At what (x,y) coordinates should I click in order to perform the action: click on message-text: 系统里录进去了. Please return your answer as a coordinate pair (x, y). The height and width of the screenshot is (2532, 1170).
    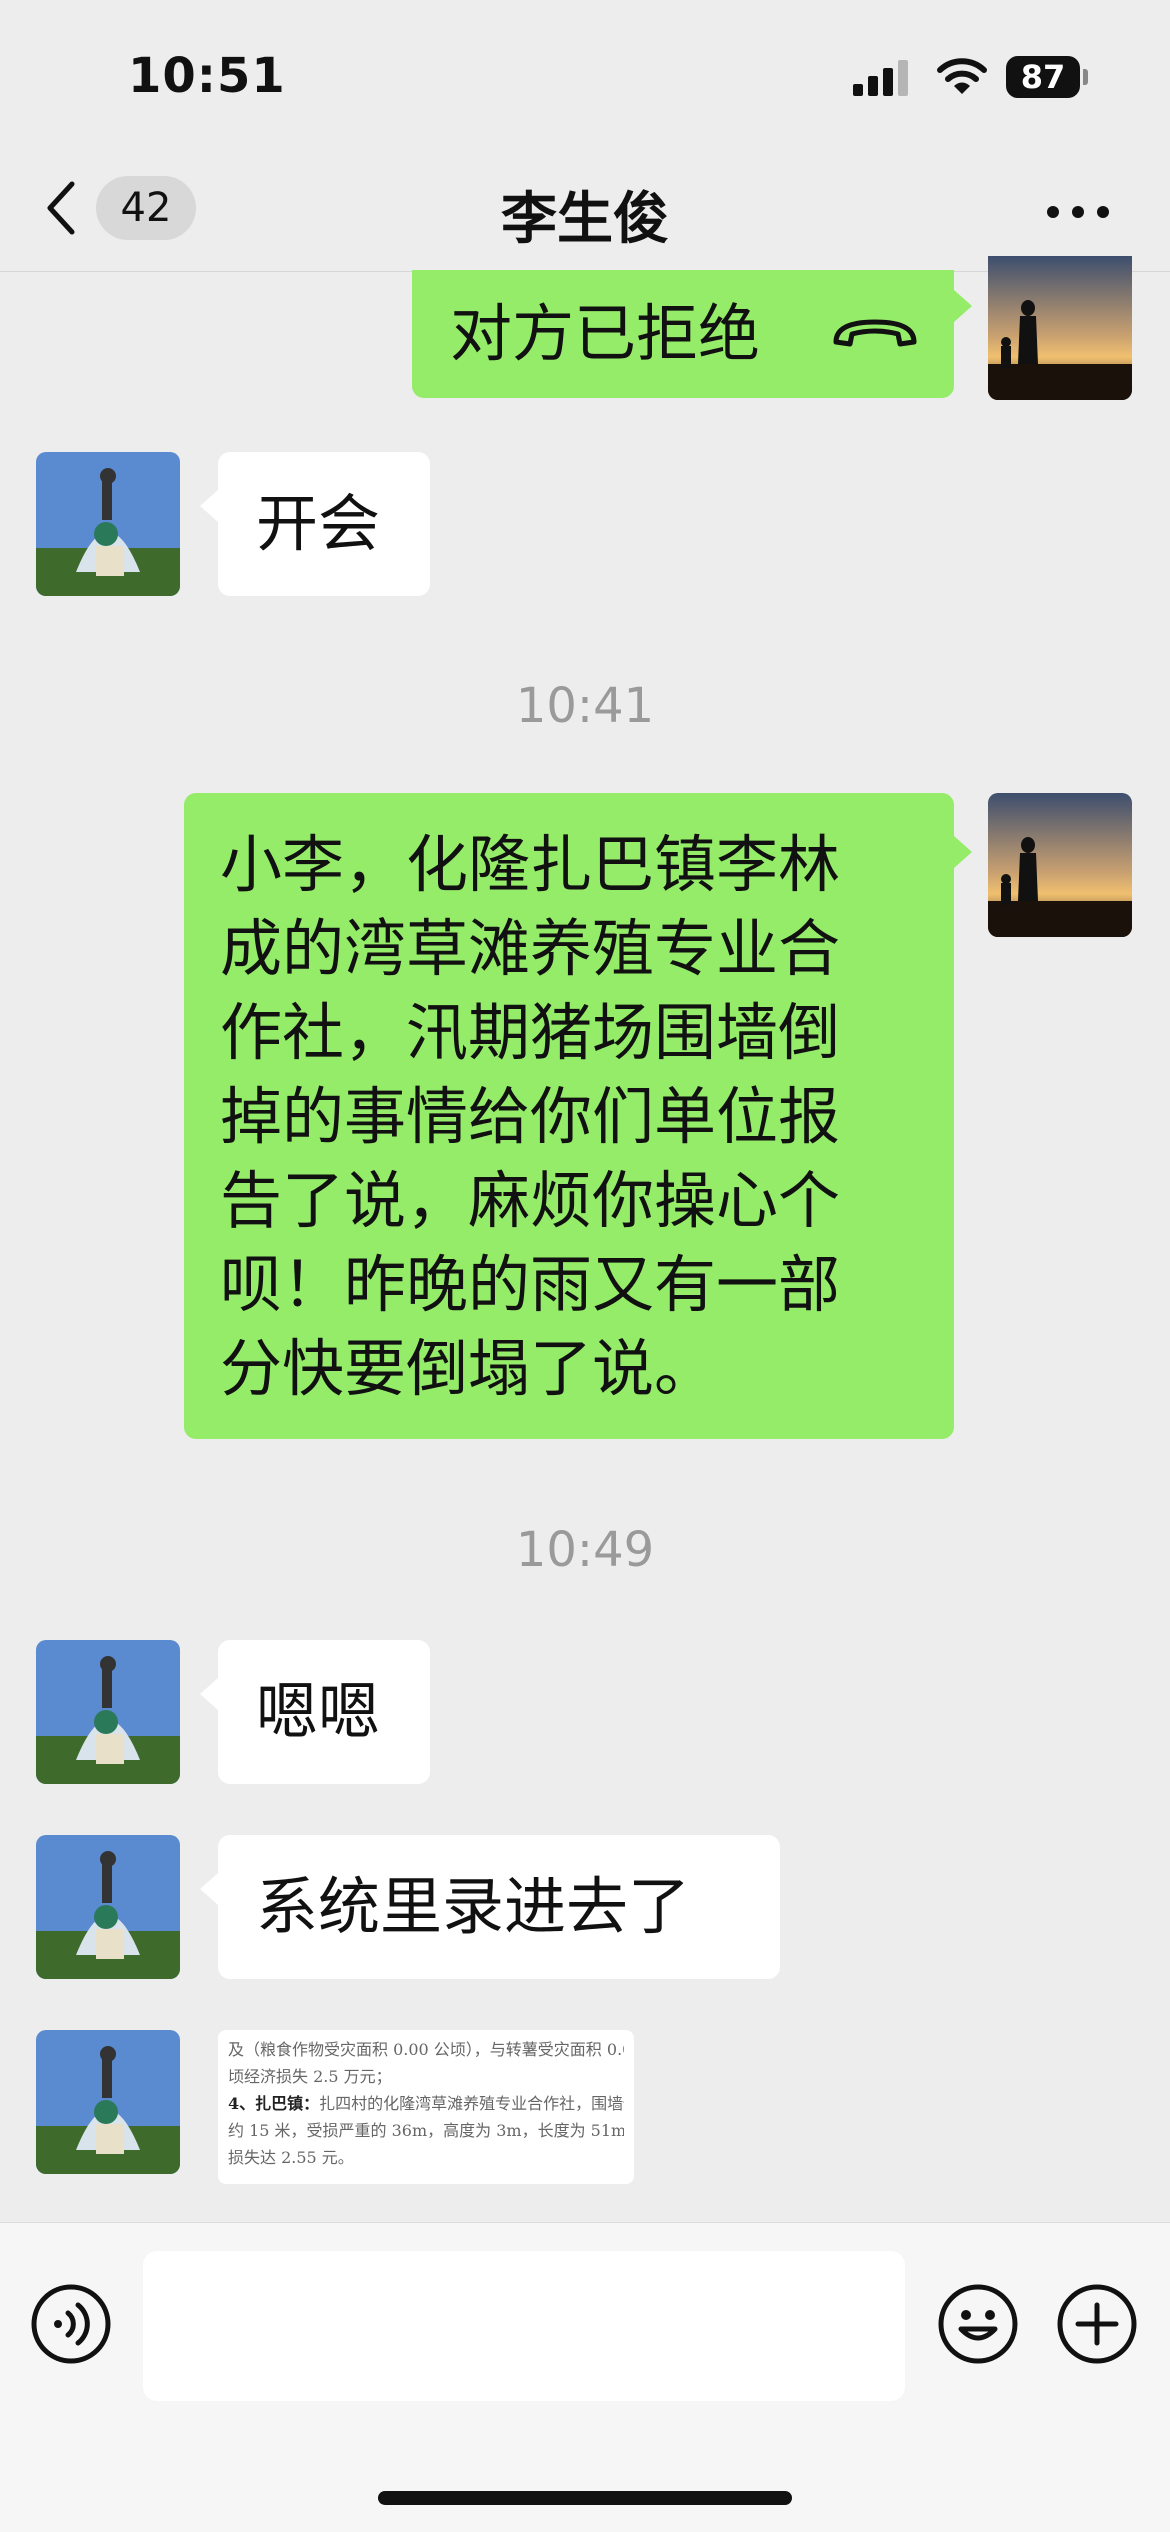
    Looking at the image, I should click on (473, 1906).